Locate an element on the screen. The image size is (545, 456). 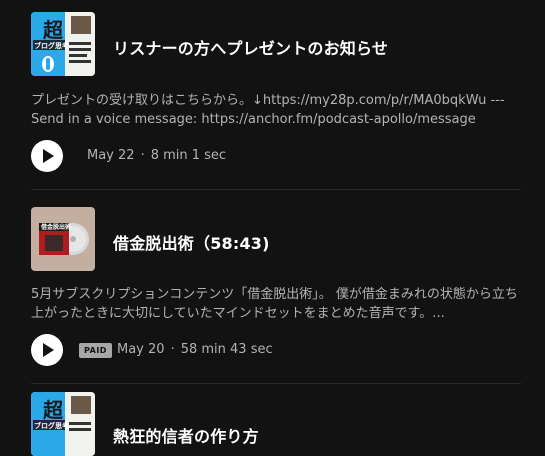
episode-meta: PAID May 20 · 58 min 43 sec is located at coordinates (277, 351).